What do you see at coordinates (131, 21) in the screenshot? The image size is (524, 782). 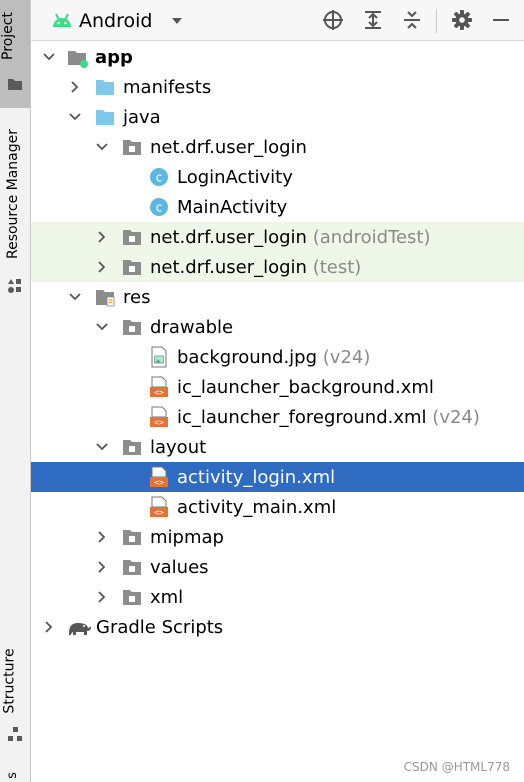 I see `view-mode-dropdown: Android` at bounding box center [131, 21].